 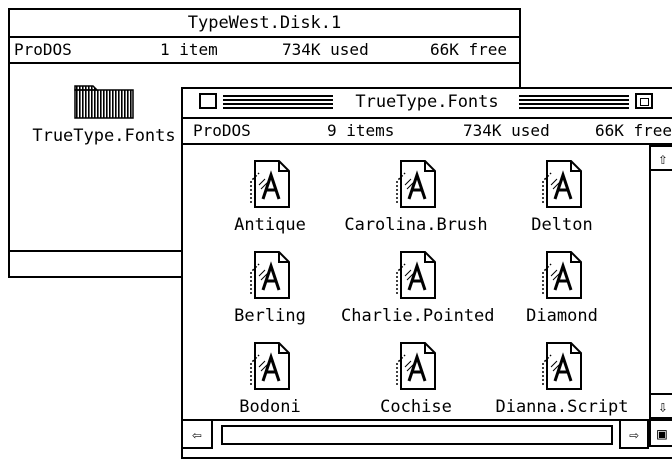 I want to click on arrow-right-icon: ⇨, so click(x=634, y=435).